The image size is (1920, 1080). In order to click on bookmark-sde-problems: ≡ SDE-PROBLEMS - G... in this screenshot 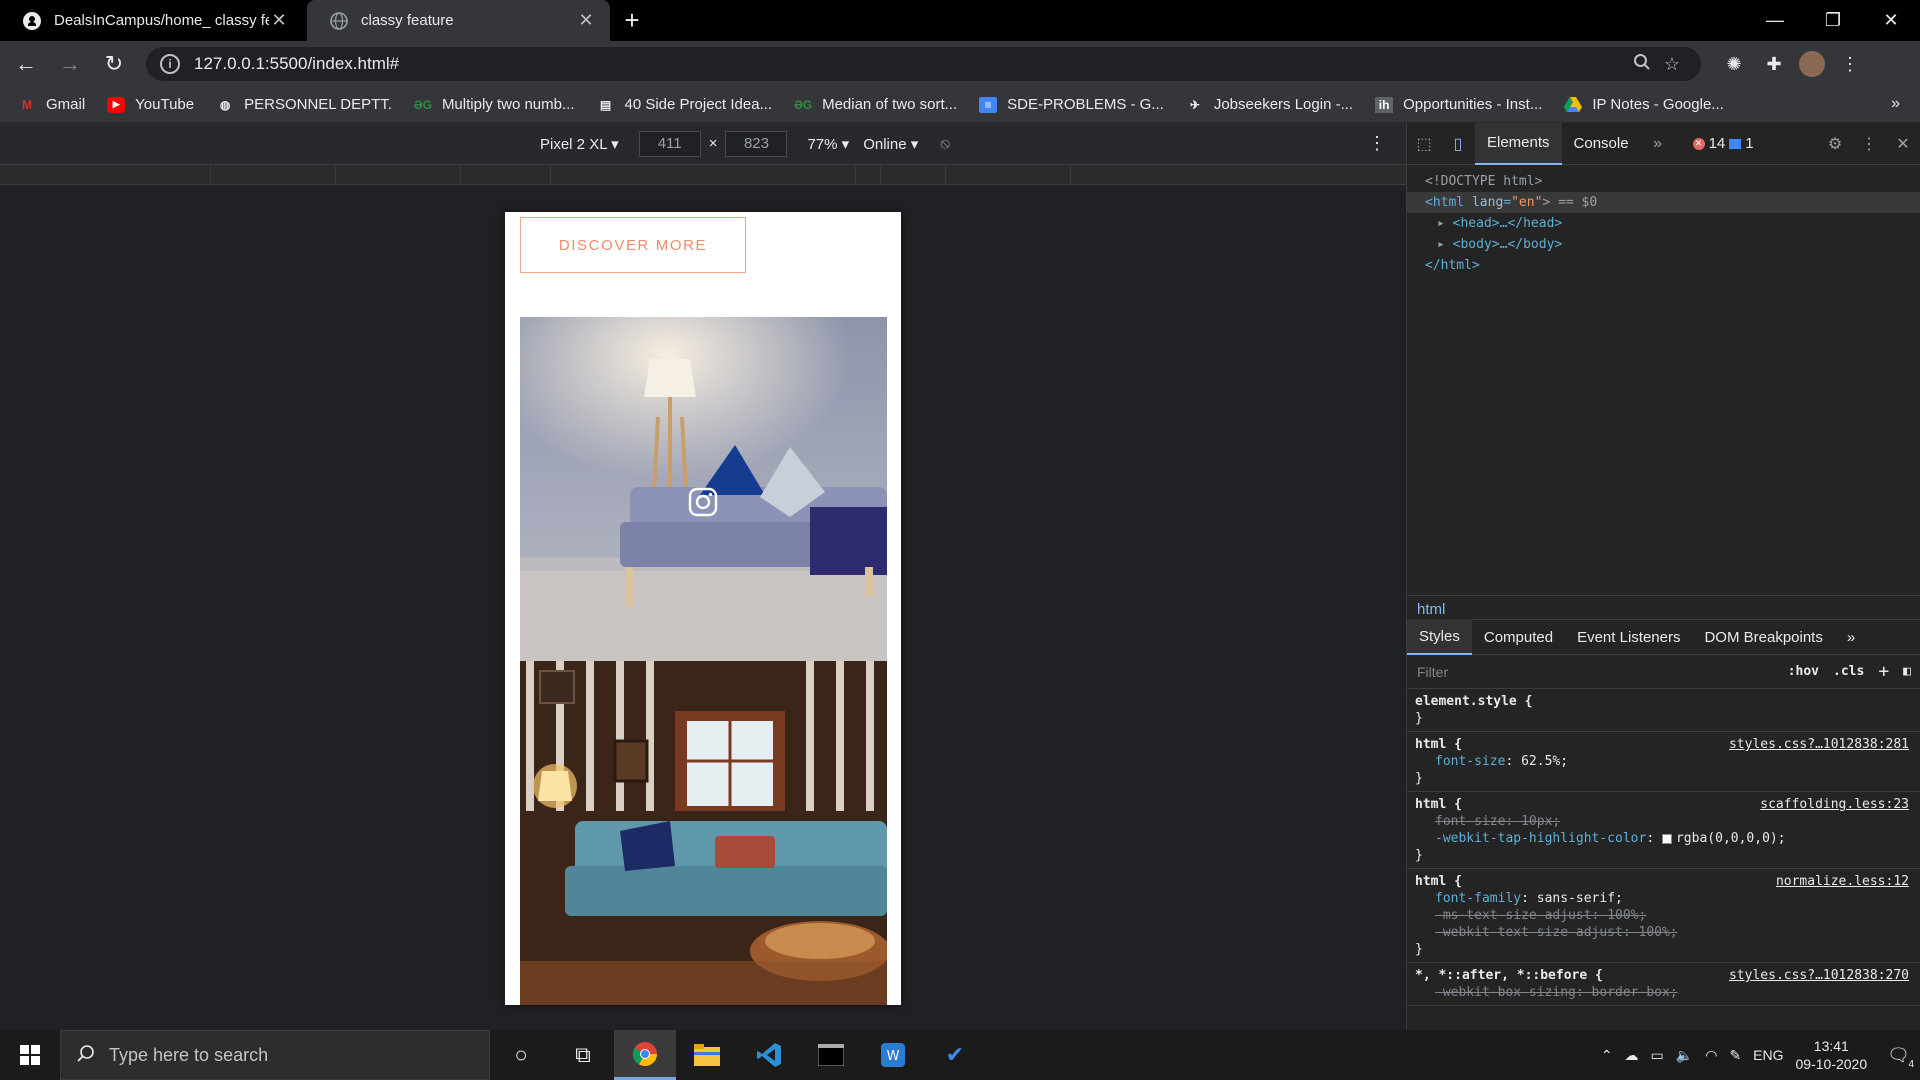, I will do `click(1071, 104)`.